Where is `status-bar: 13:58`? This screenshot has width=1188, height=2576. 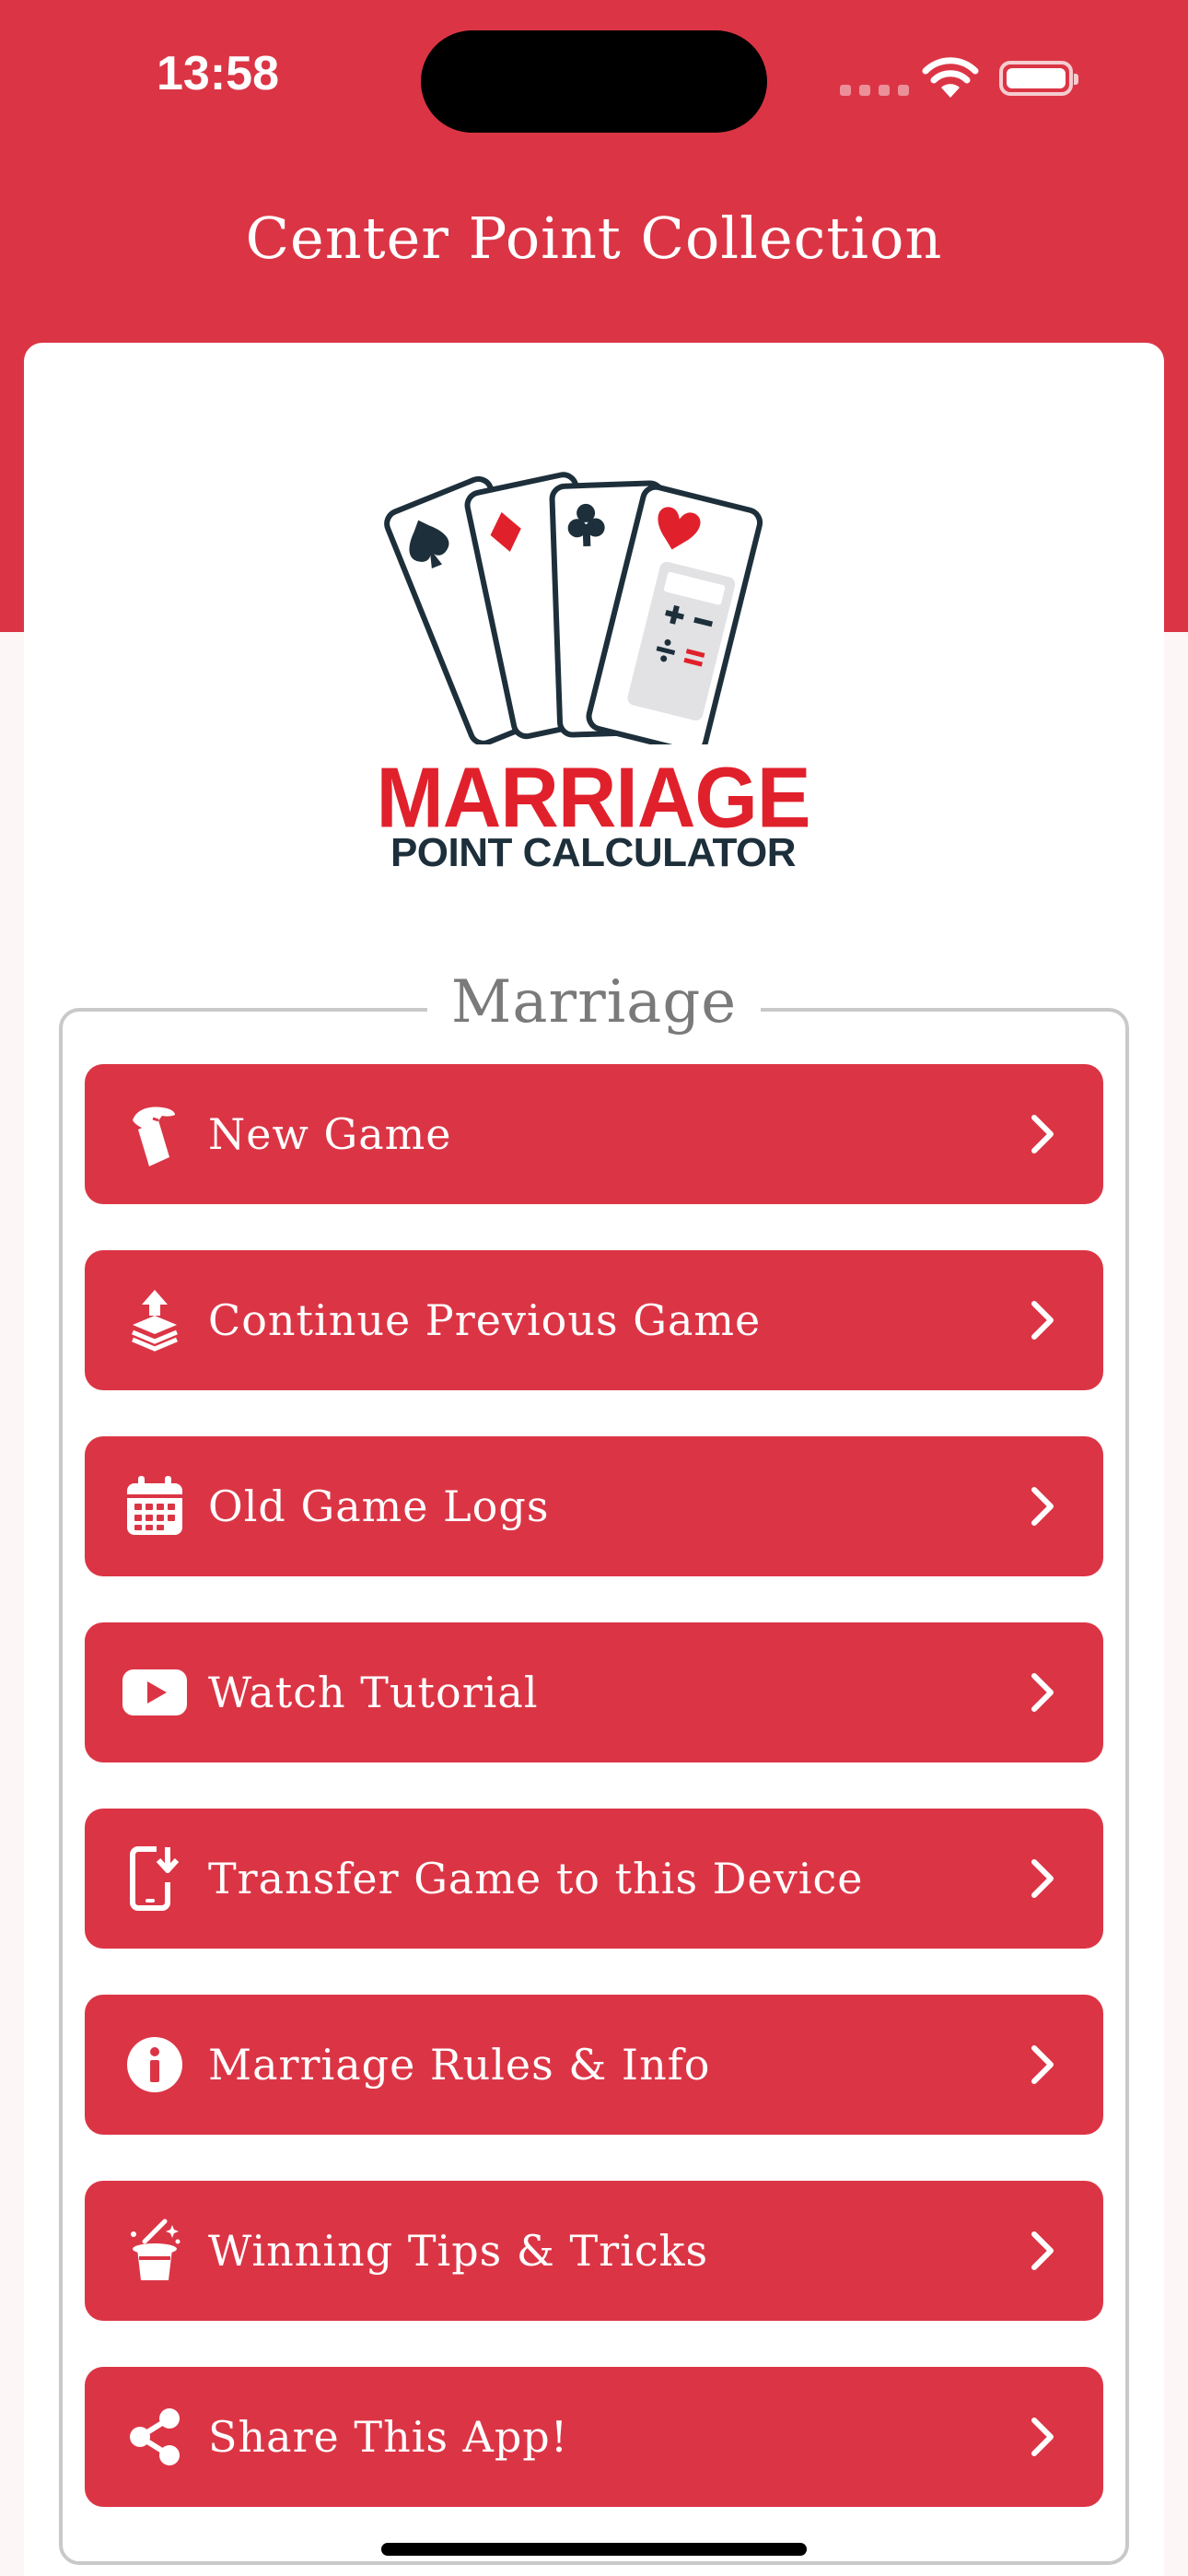
status-bar: 13:58 is located at coordinates (594, 78).